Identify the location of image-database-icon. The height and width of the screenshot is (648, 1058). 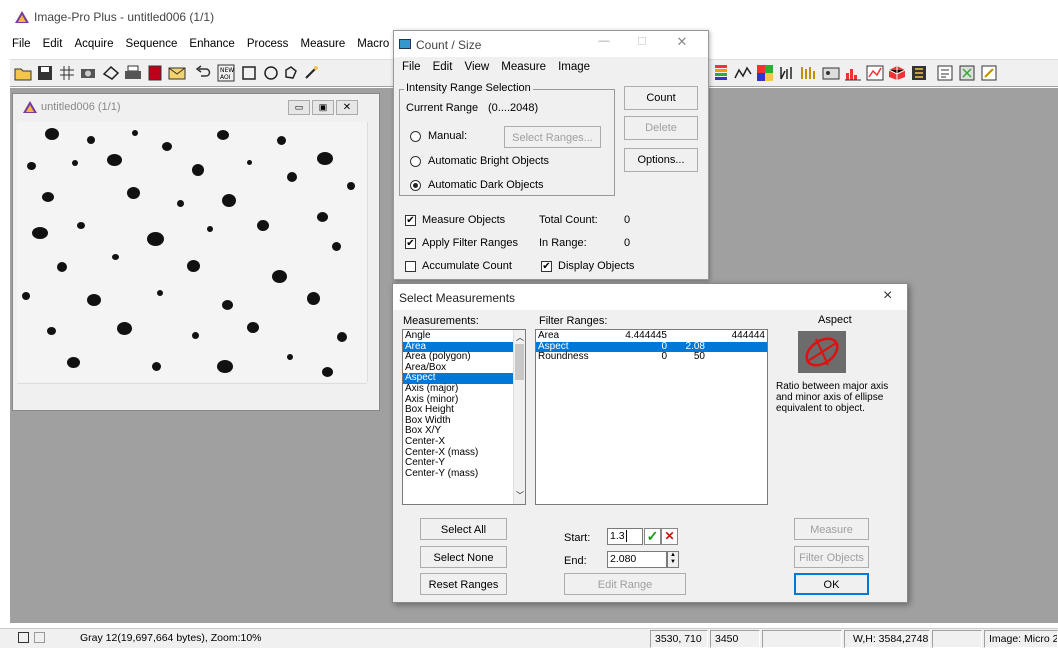
(831, 73).